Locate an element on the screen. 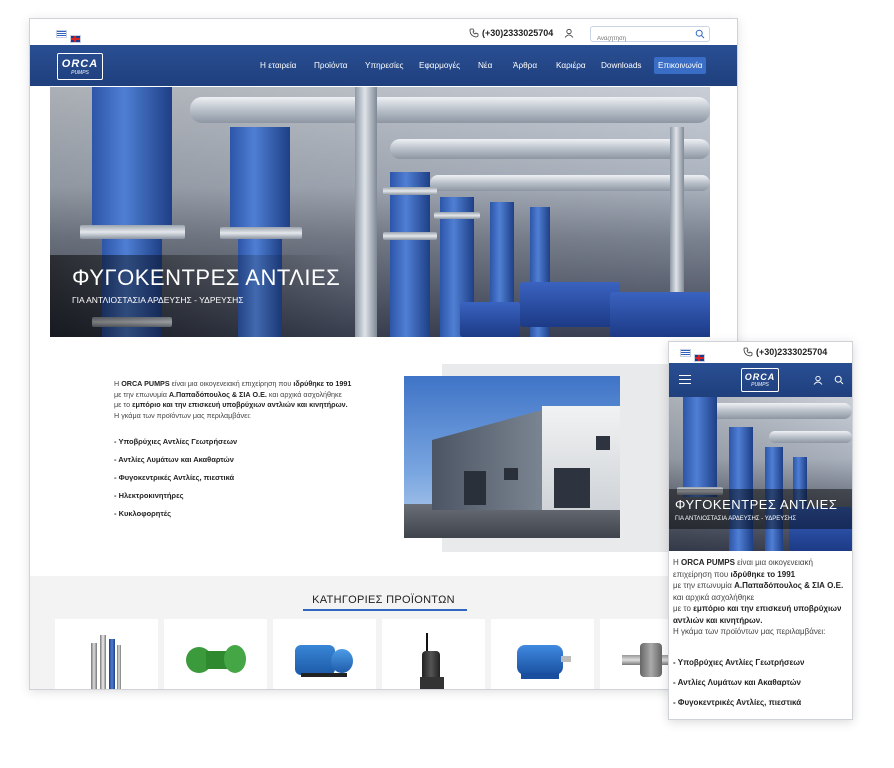  product-list-item: - Κυκλοφορητές is located at coordinates (142, 513).